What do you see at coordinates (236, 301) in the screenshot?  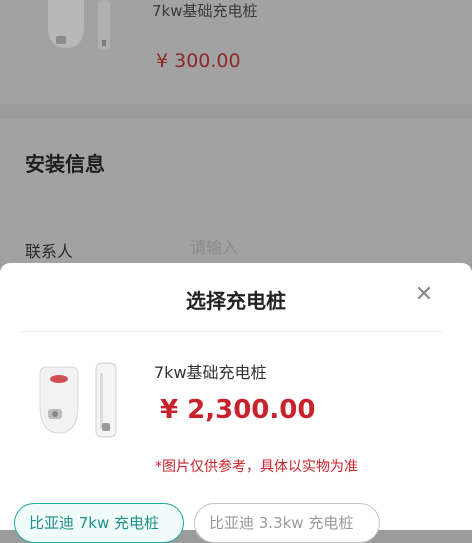 I see `sheet-title: 选择充电桩` at bounding box center [236, 301].